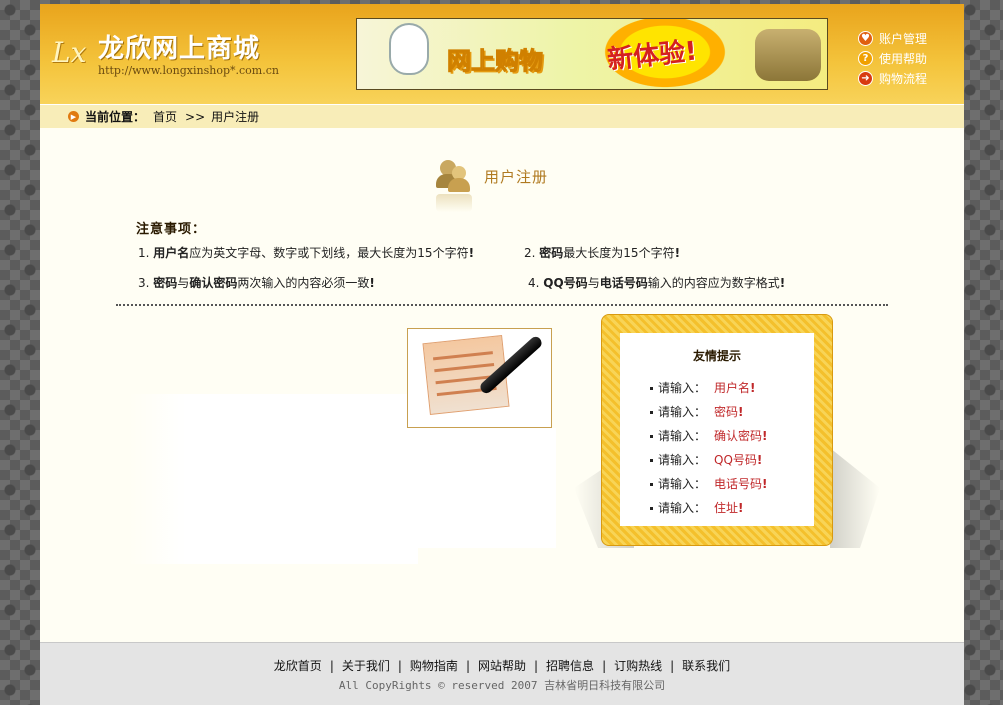  Describe the element at coordinates (144, 253) in the screenshot. I see `rule-number: 1.` at that location.